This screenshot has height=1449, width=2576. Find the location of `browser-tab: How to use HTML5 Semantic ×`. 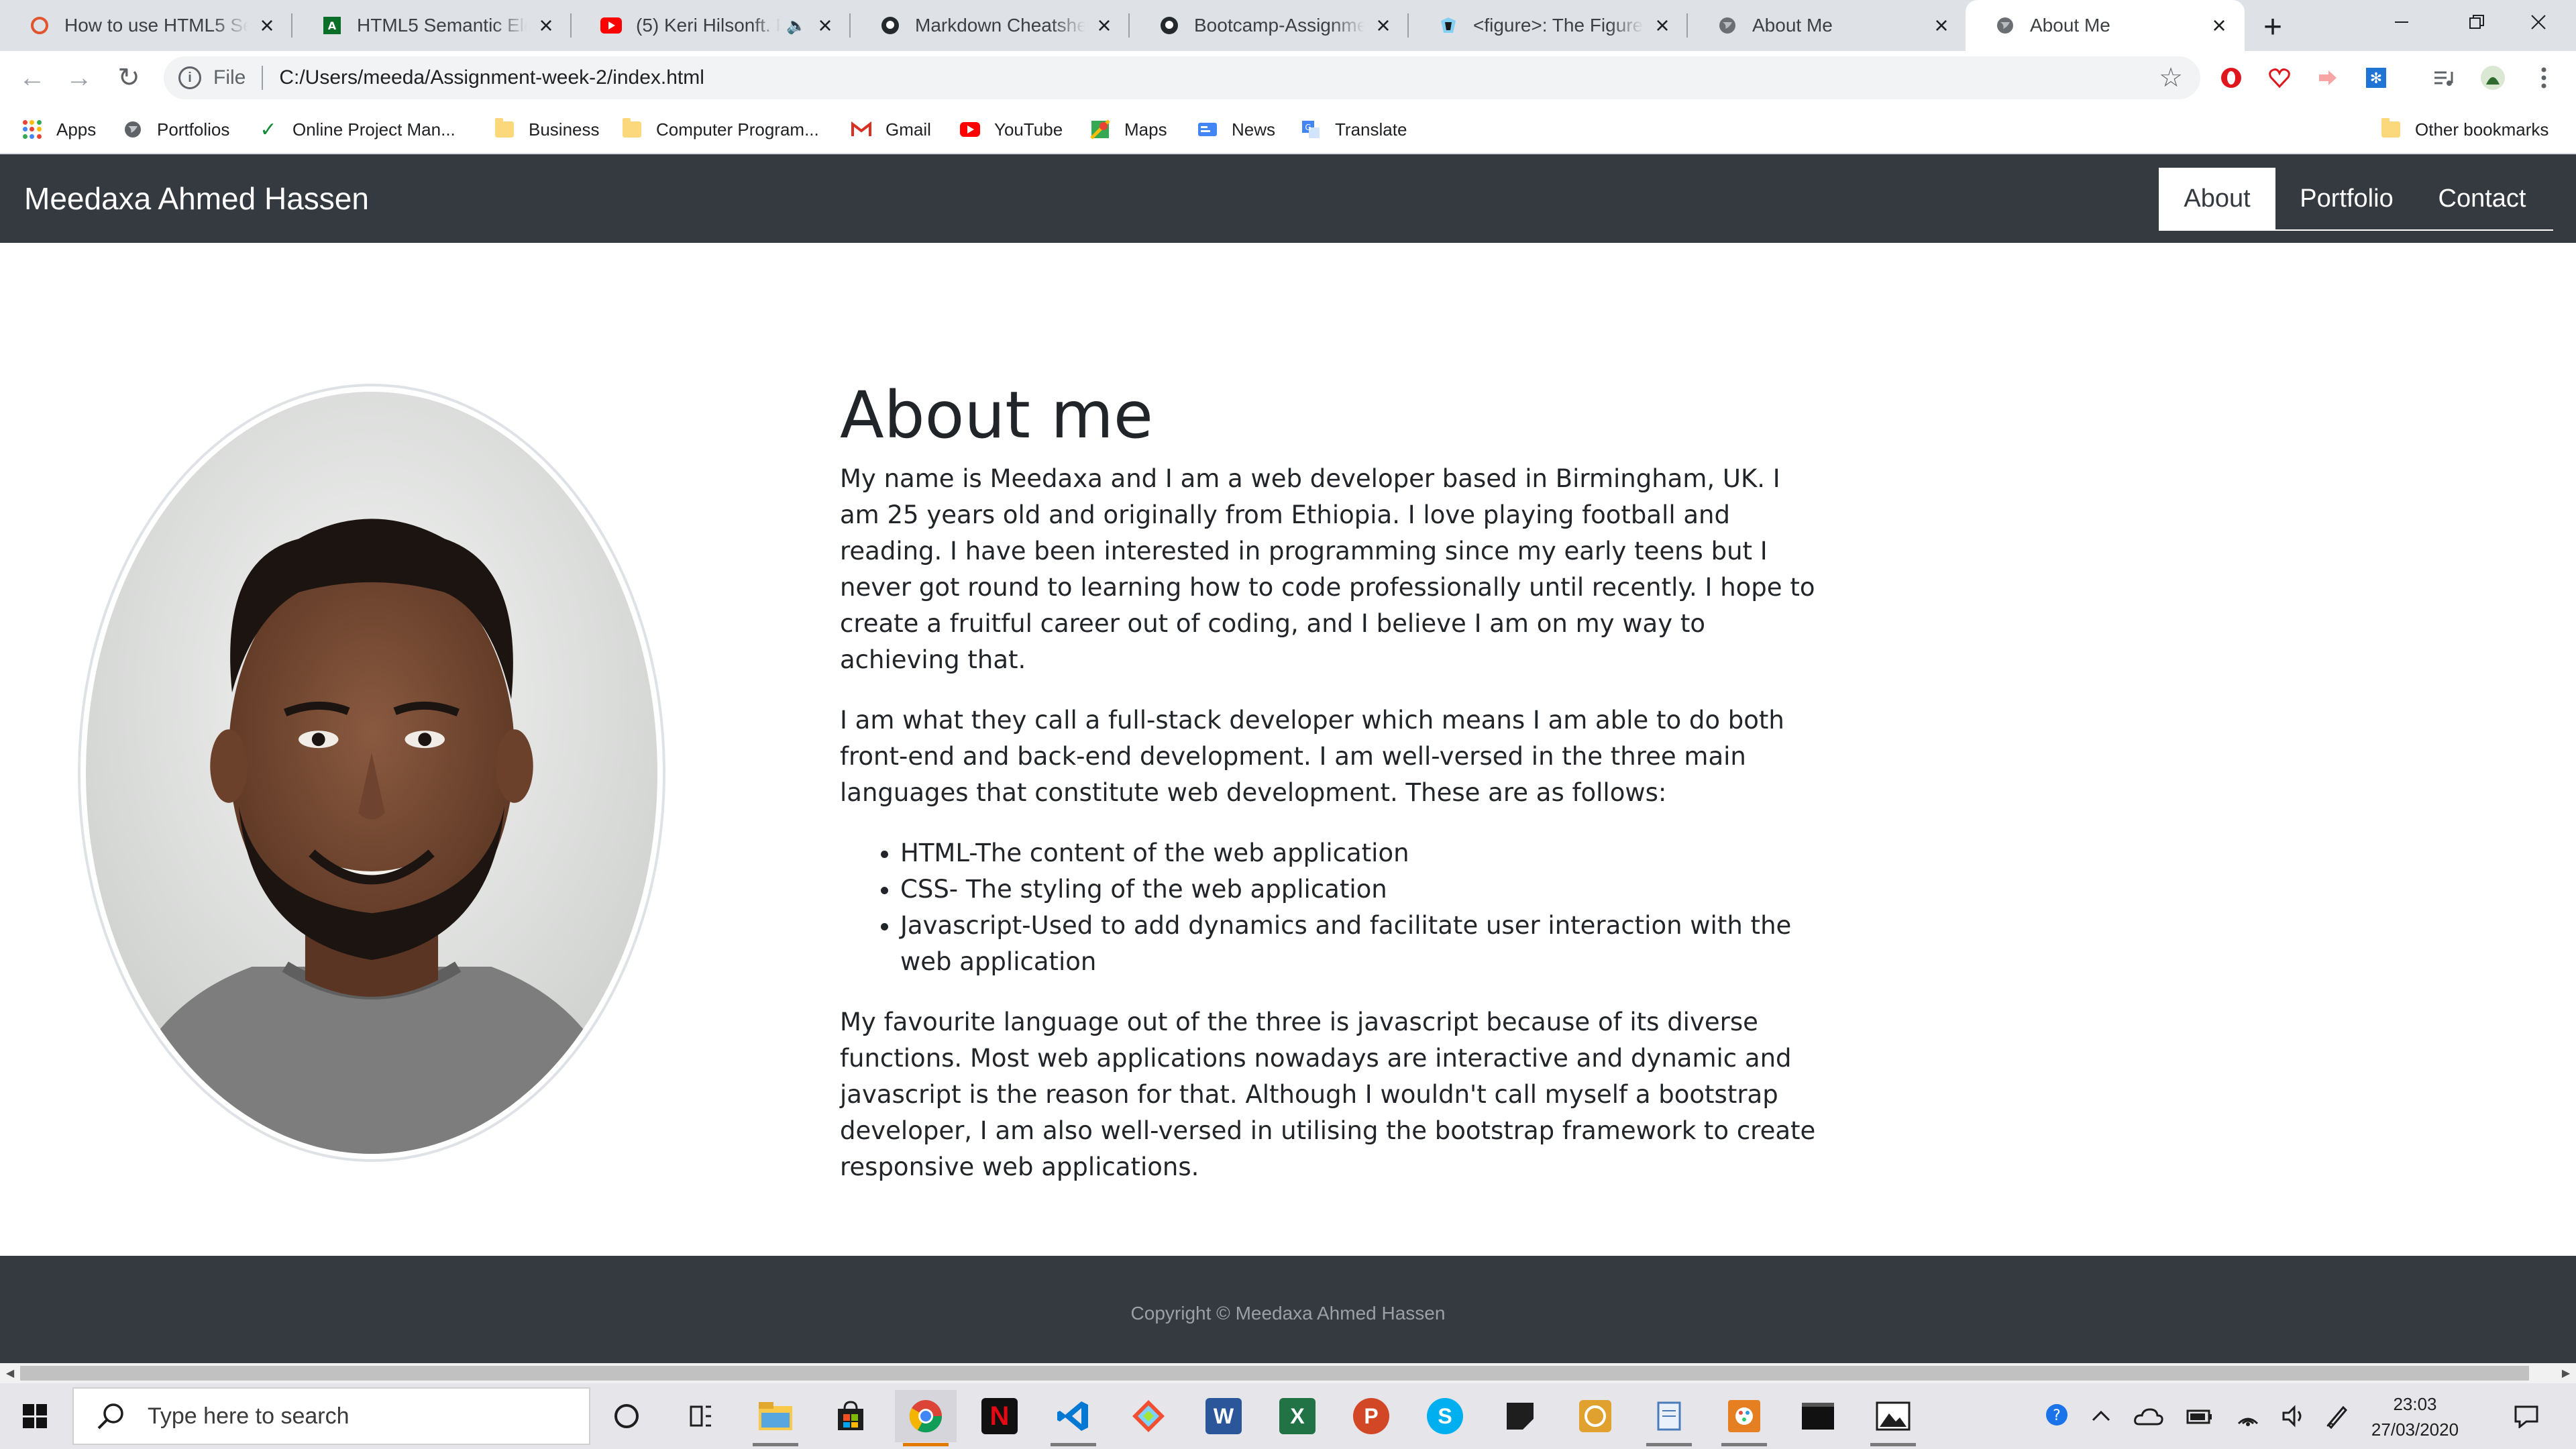

browser-tab: How to use HTML5 Semantic × is located at coordinates (146, 25).